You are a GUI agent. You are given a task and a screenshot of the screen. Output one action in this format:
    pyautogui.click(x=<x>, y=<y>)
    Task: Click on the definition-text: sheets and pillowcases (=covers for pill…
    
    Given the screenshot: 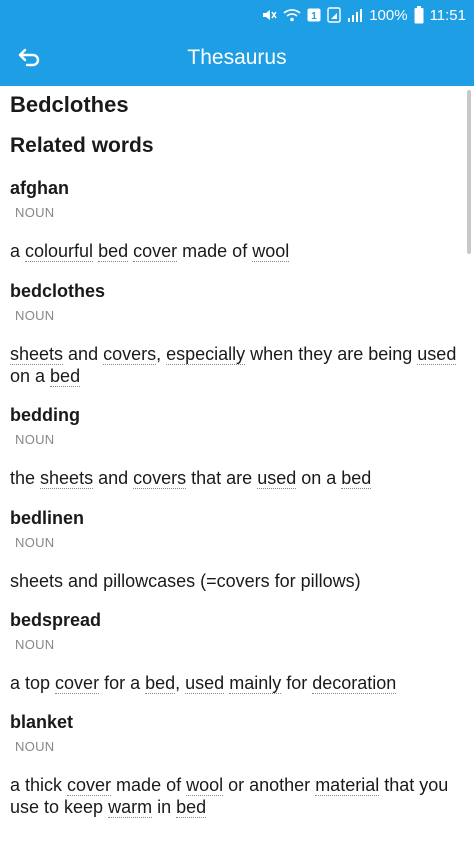 What is the action you would take?
    pyautogui.click(x=185, y=581)
    